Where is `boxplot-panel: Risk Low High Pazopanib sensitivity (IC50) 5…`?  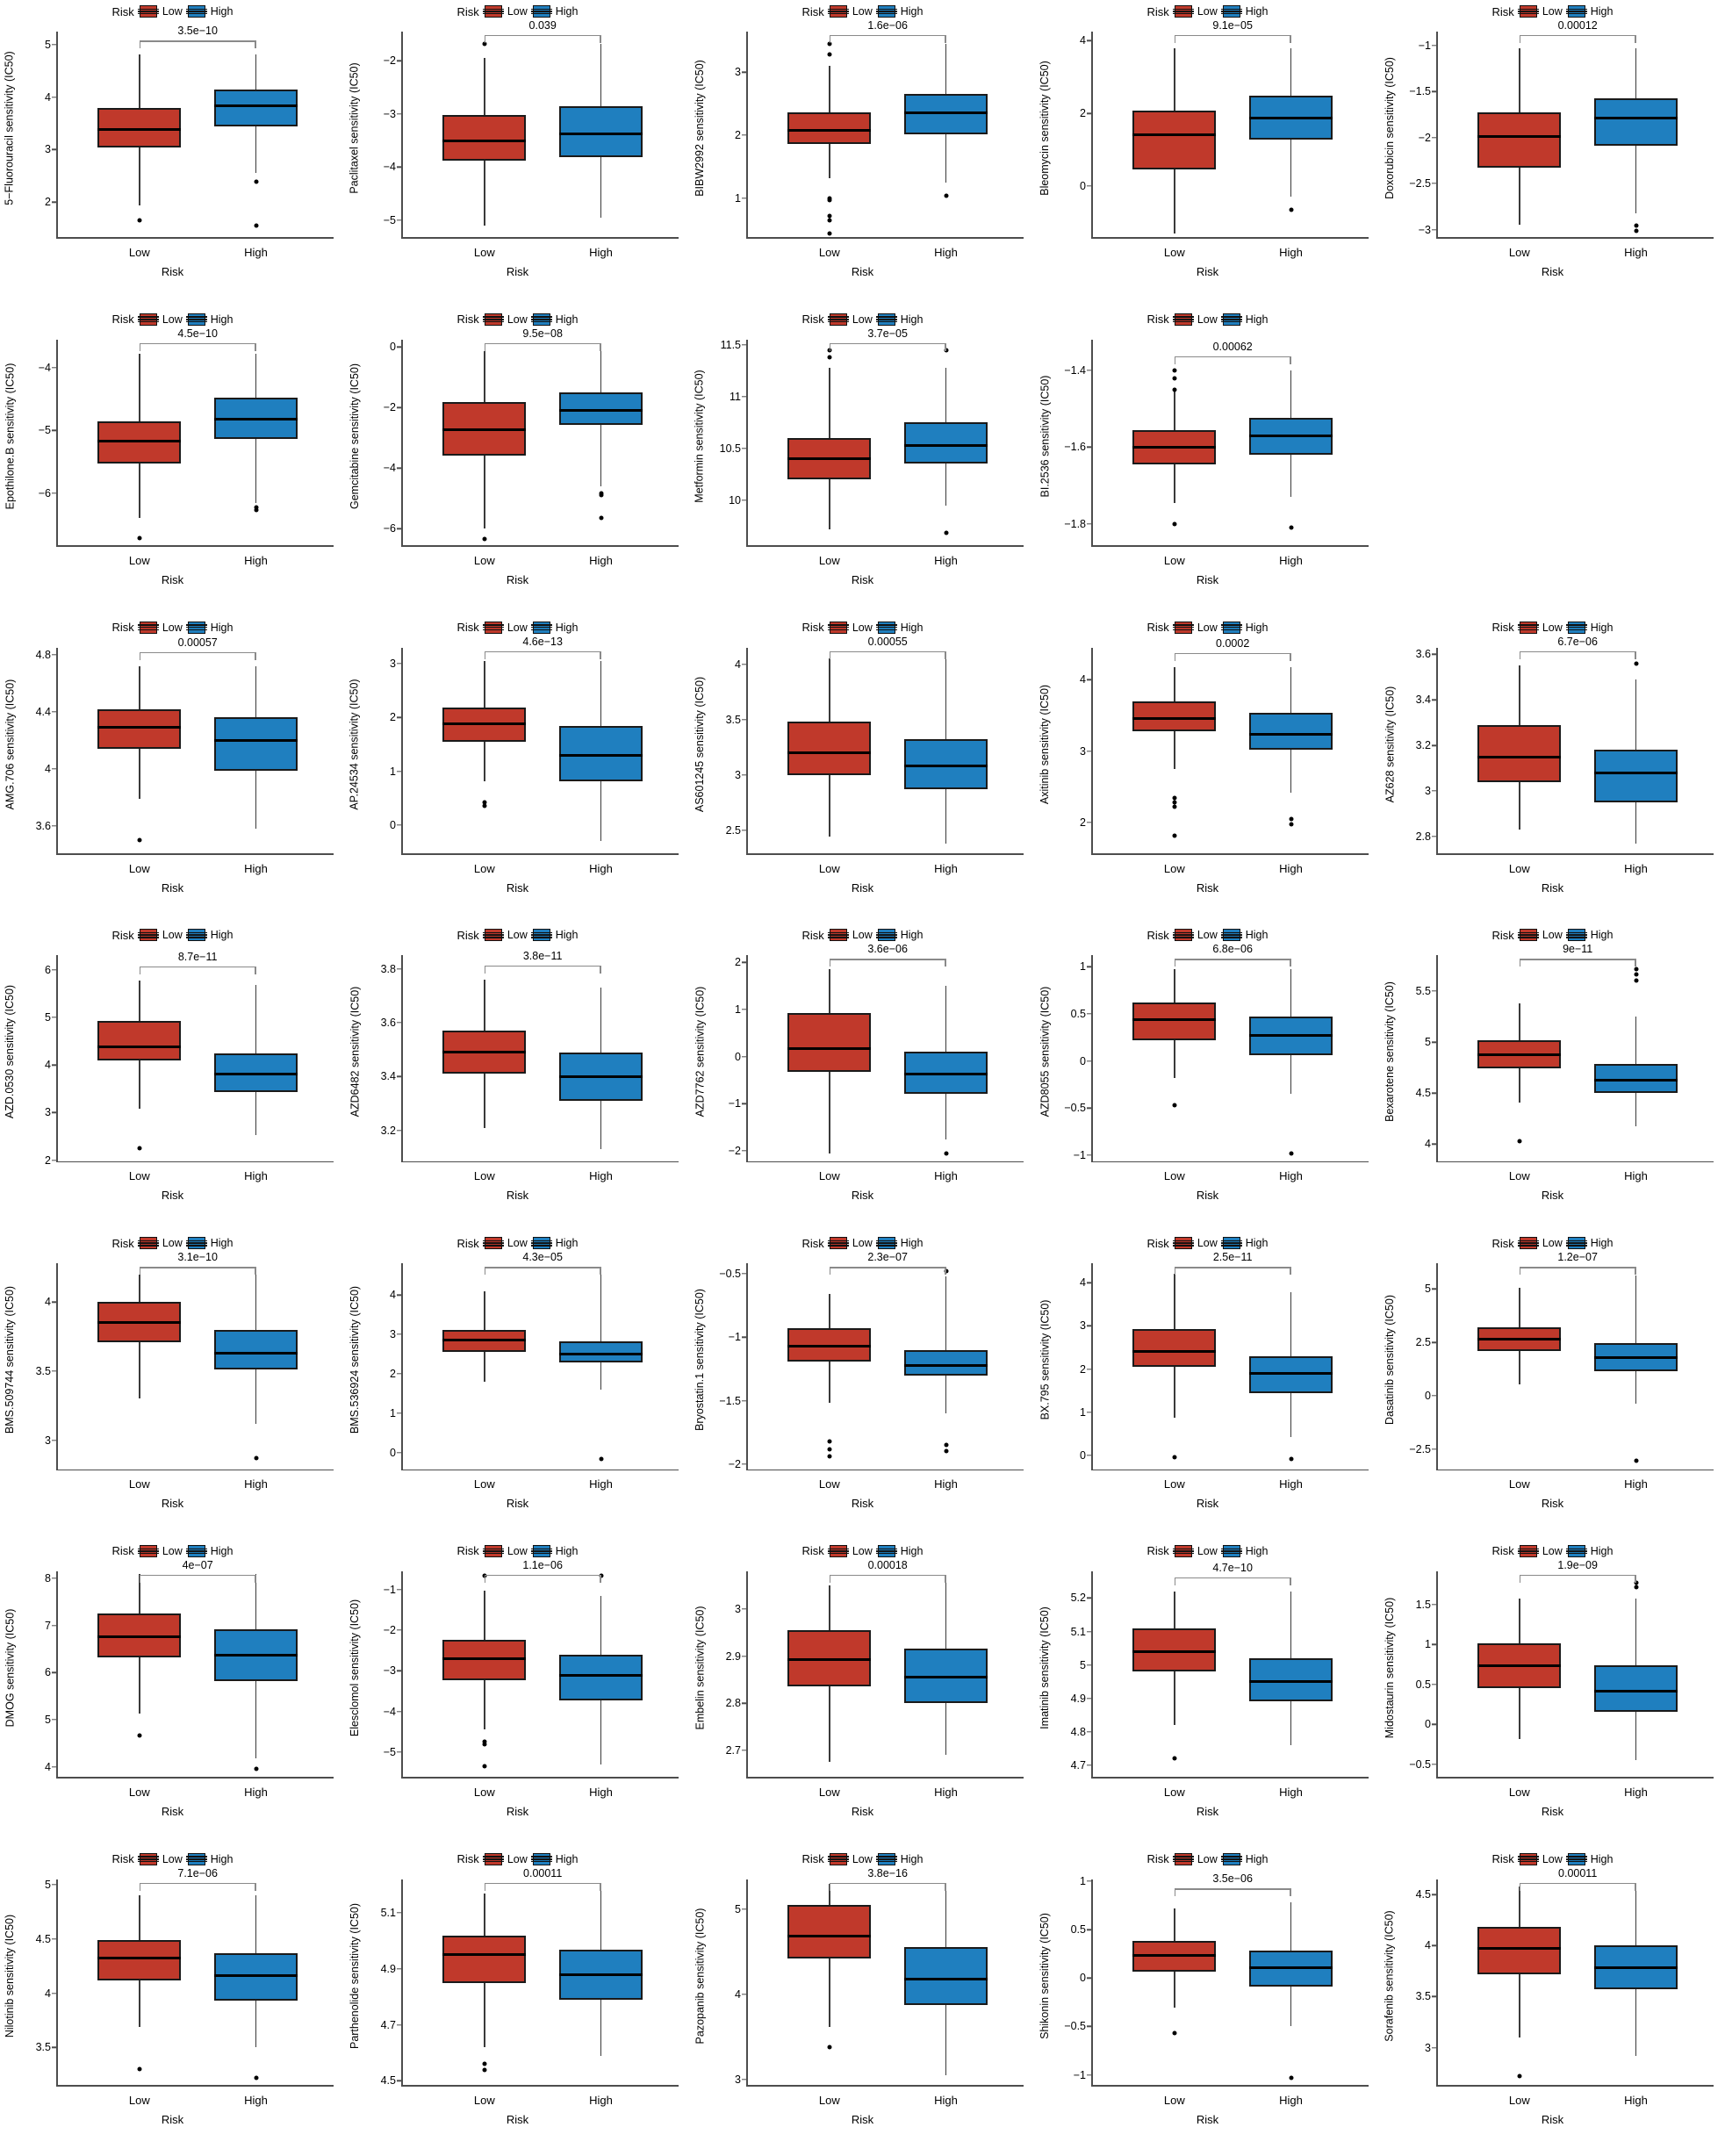
boxplot-panel: Risk Low High Pazopanib sensitivity (IC50) 5… is located at coordinates (863, 2002).